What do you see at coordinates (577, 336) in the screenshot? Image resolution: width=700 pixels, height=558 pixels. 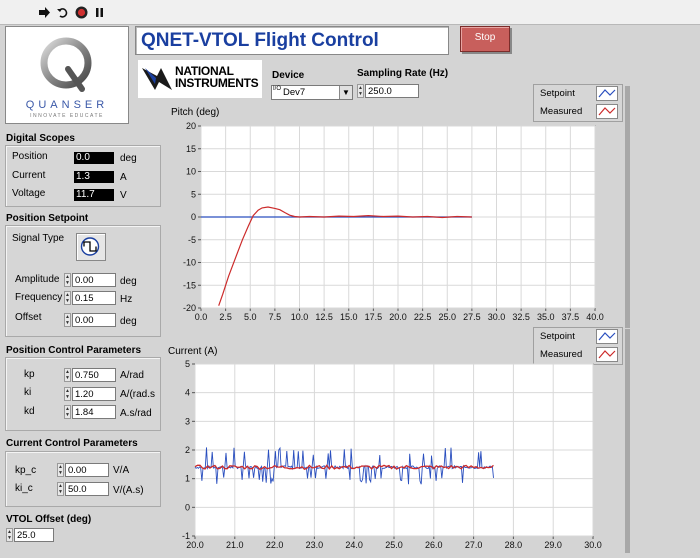 I see `current-legend-setpoint: Setpoint` at bounding box center [577, 336].